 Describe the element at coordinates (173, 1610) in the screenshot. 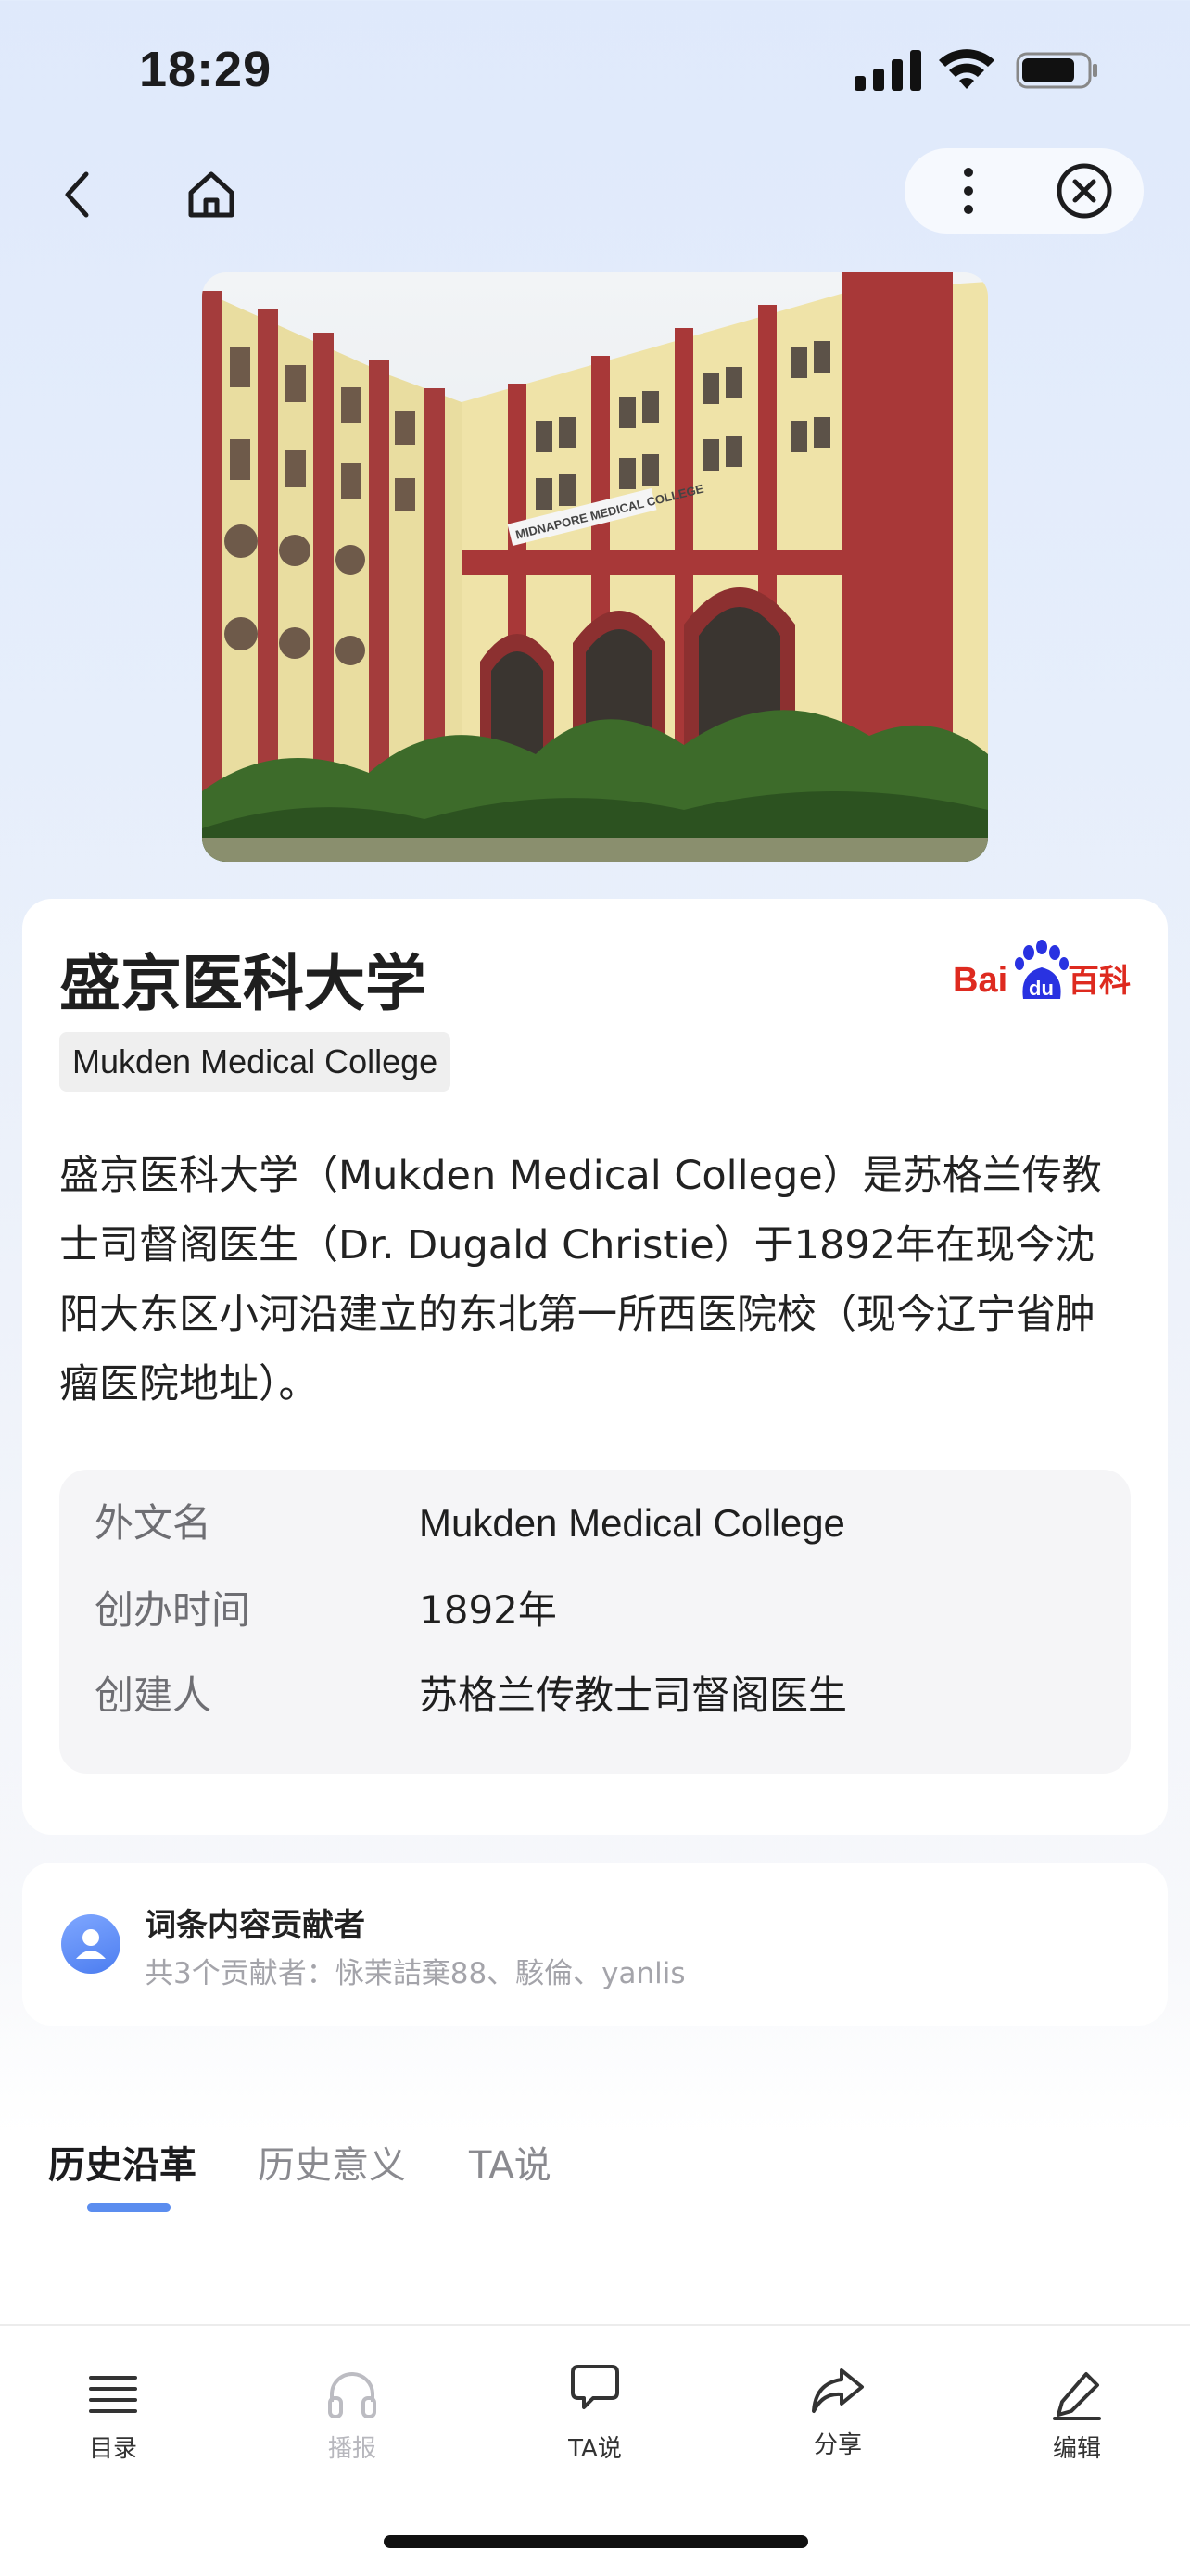

I see `info-key: 创办时间` at that location.